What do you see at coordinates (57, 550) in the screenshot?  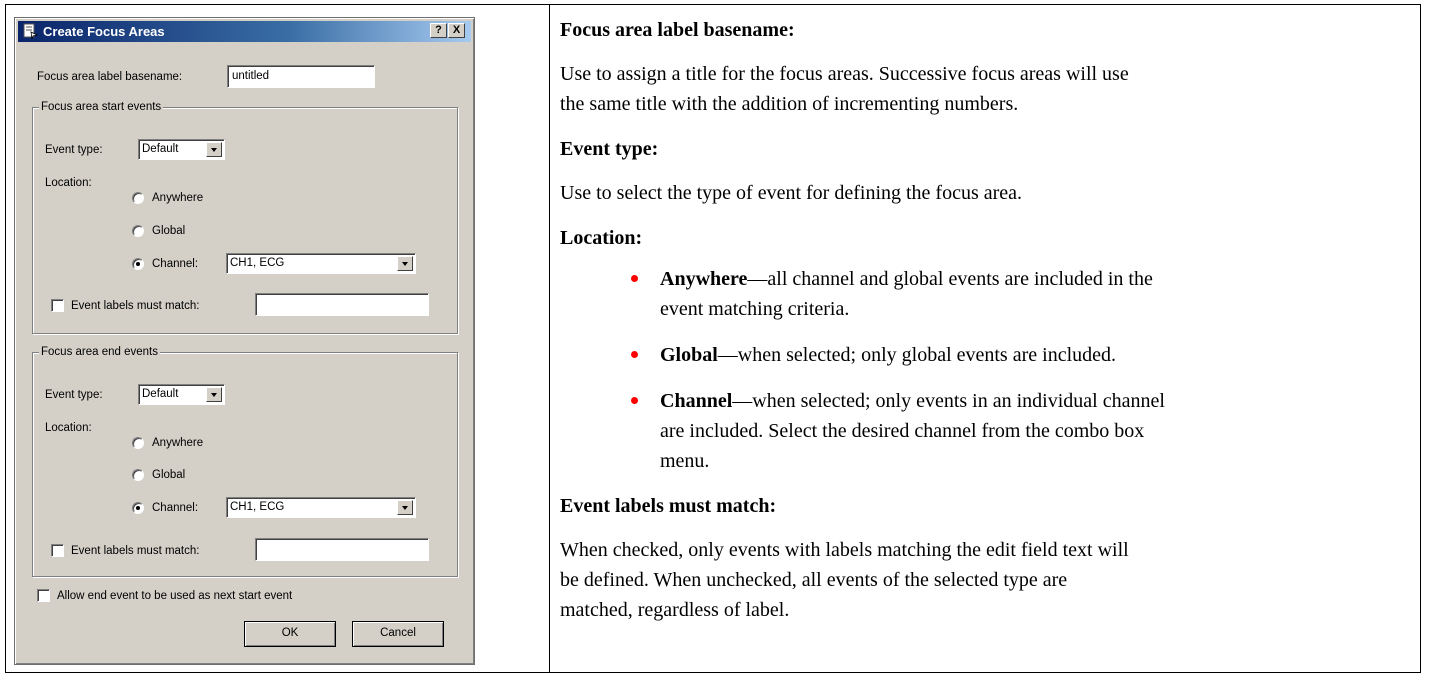 I see `end-labels-match-checkbox` at bounding box center [57, 550].